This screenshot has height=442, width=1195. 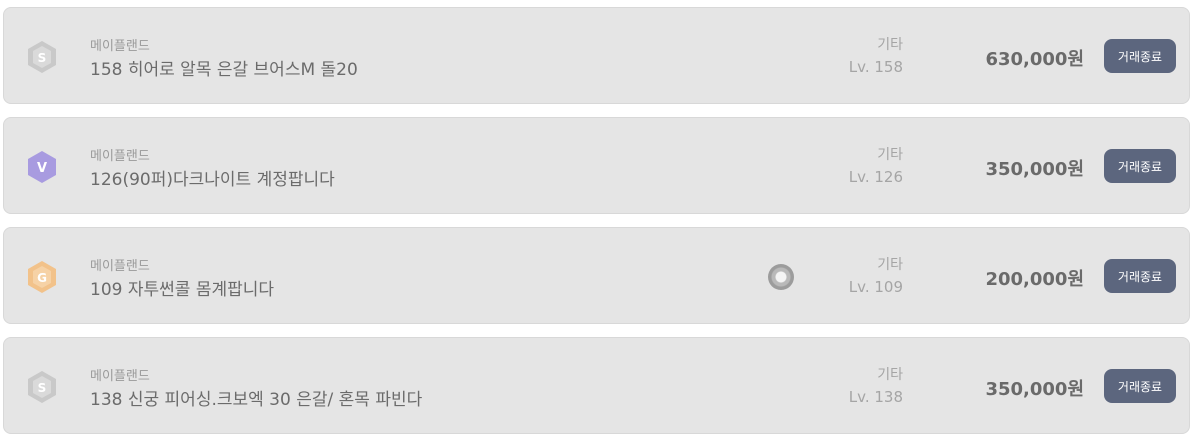 I want to click on listing-title: 126(90퍼)다크나이트 계정팝니다, so click(x=212, y=177).